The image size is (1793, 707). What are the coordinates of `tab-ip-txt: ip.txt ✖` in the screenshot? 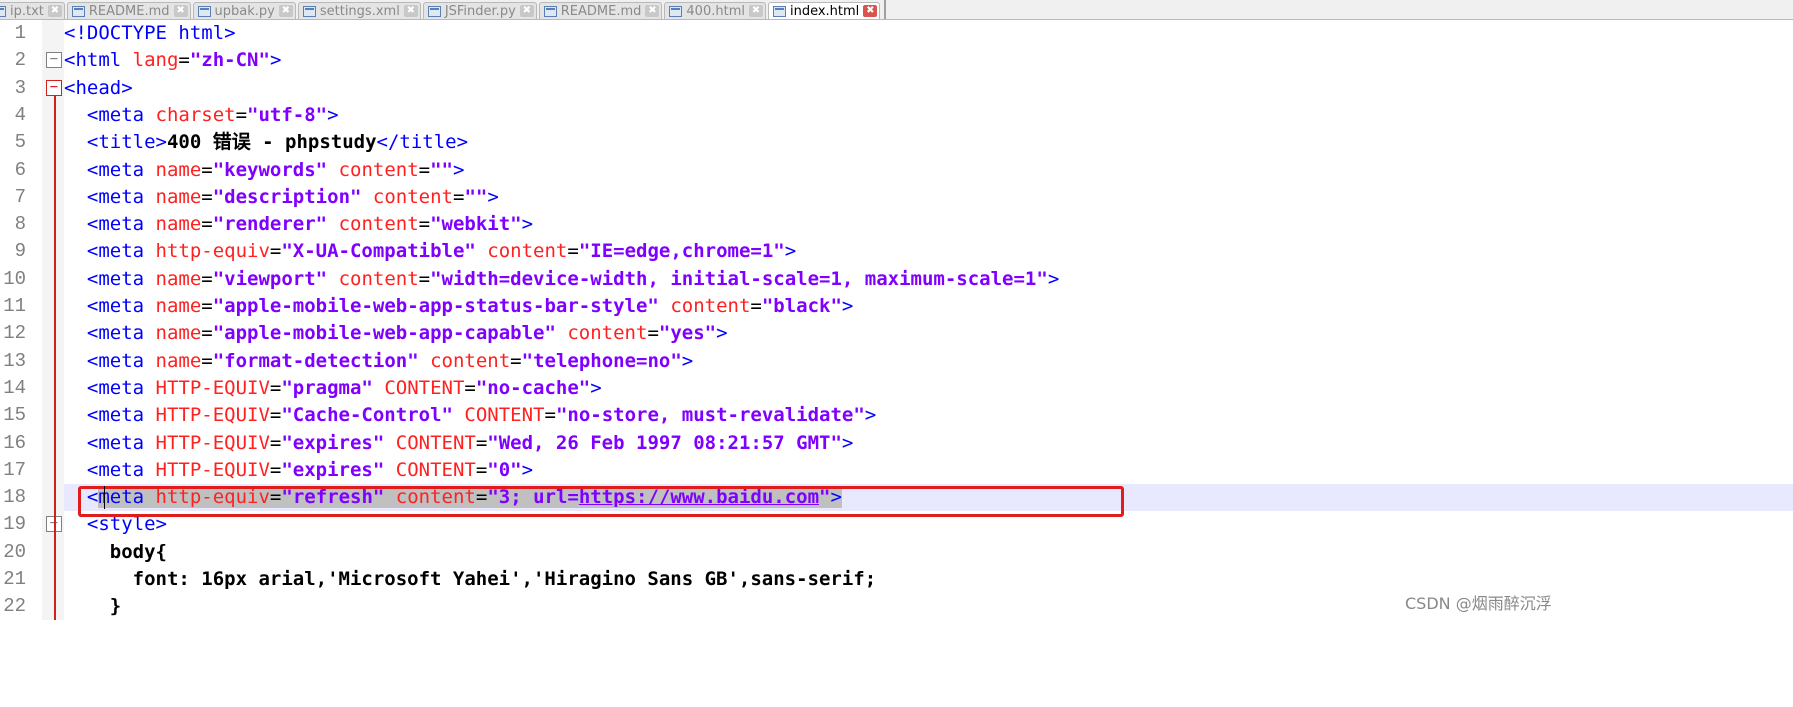 It's located at (32, 10).